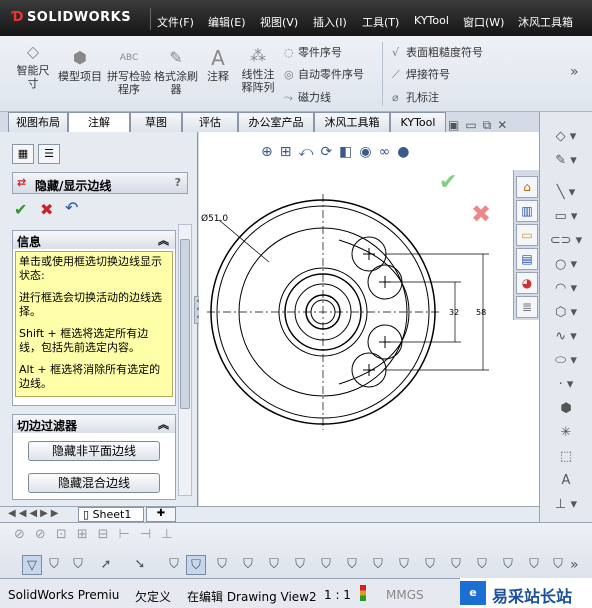  What do you see at coordinates (405, 595) in the screenshot?
I see `units-status: MMGS` at bounding box center [405, 595].